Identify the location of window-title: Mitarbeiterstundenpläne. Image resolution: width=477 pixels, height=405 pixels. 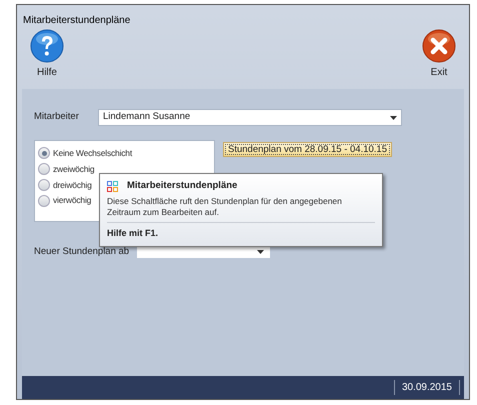
(77, 21).